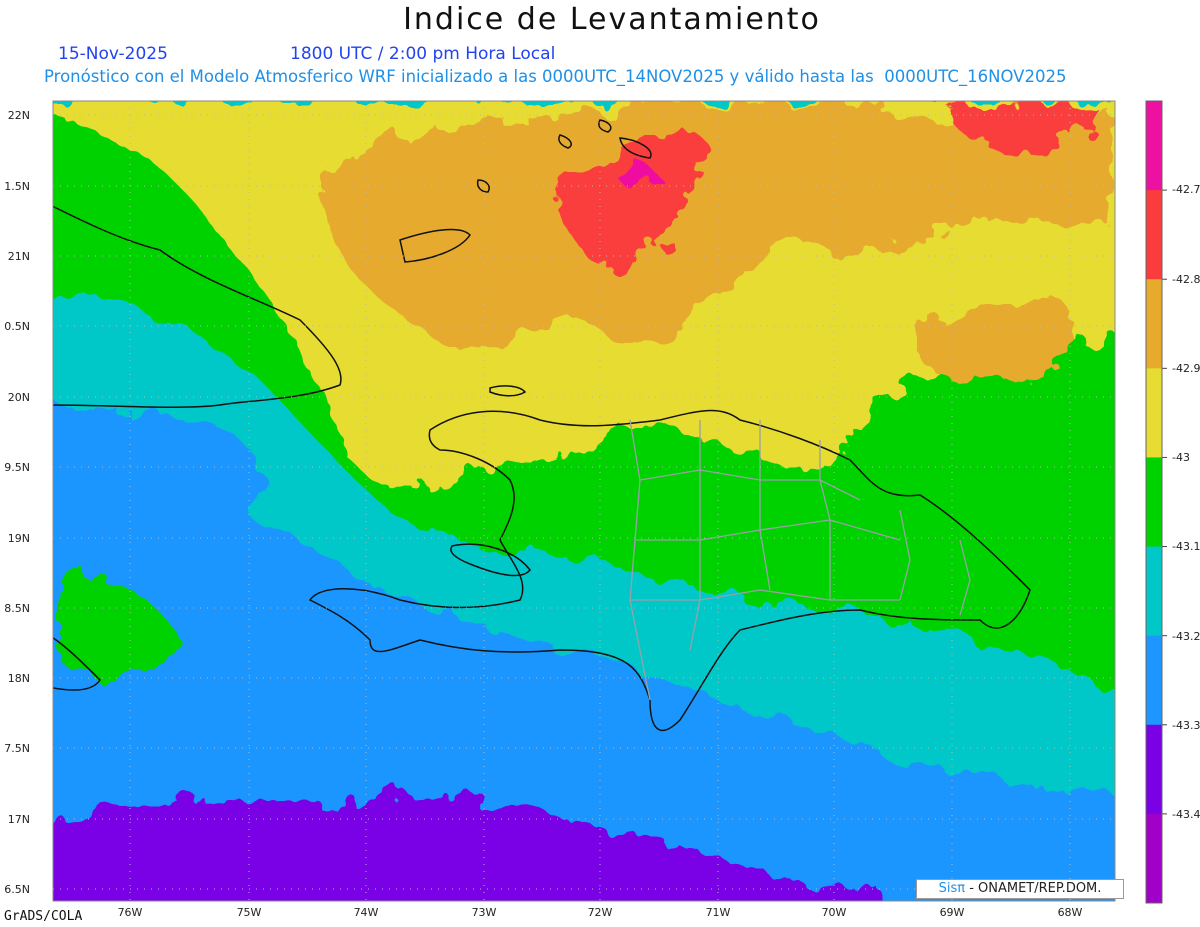 Image resolution: width=1200 pixels, height=927 pixels. Describe the element at coordinates (484, 912) in the screenshot. I see `lon-label: 73W` at that location.